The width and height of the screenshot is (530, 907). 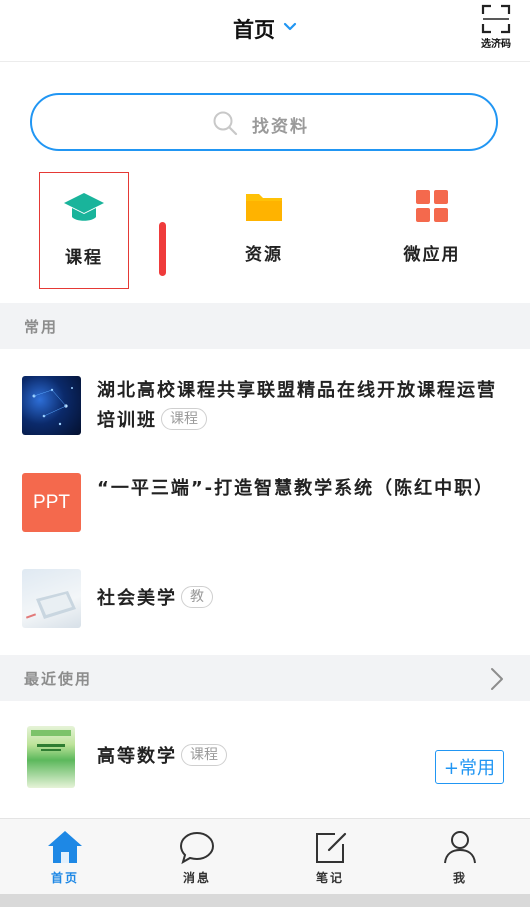 I want to click on quick-microapp-button: 微应用, so click(x=432, y=229).